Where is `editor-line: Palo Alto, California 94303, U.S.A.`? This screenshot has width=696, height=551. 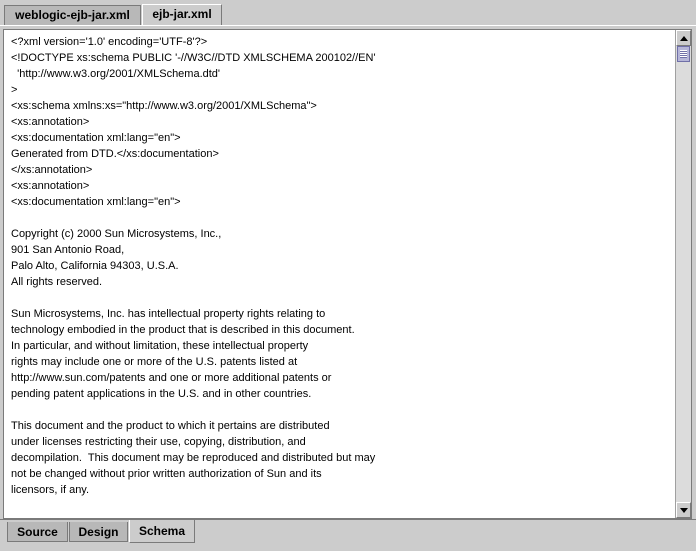 editor-line: Palo Alto, California 94303, U.S.A. is located at coordinates (95, 266).